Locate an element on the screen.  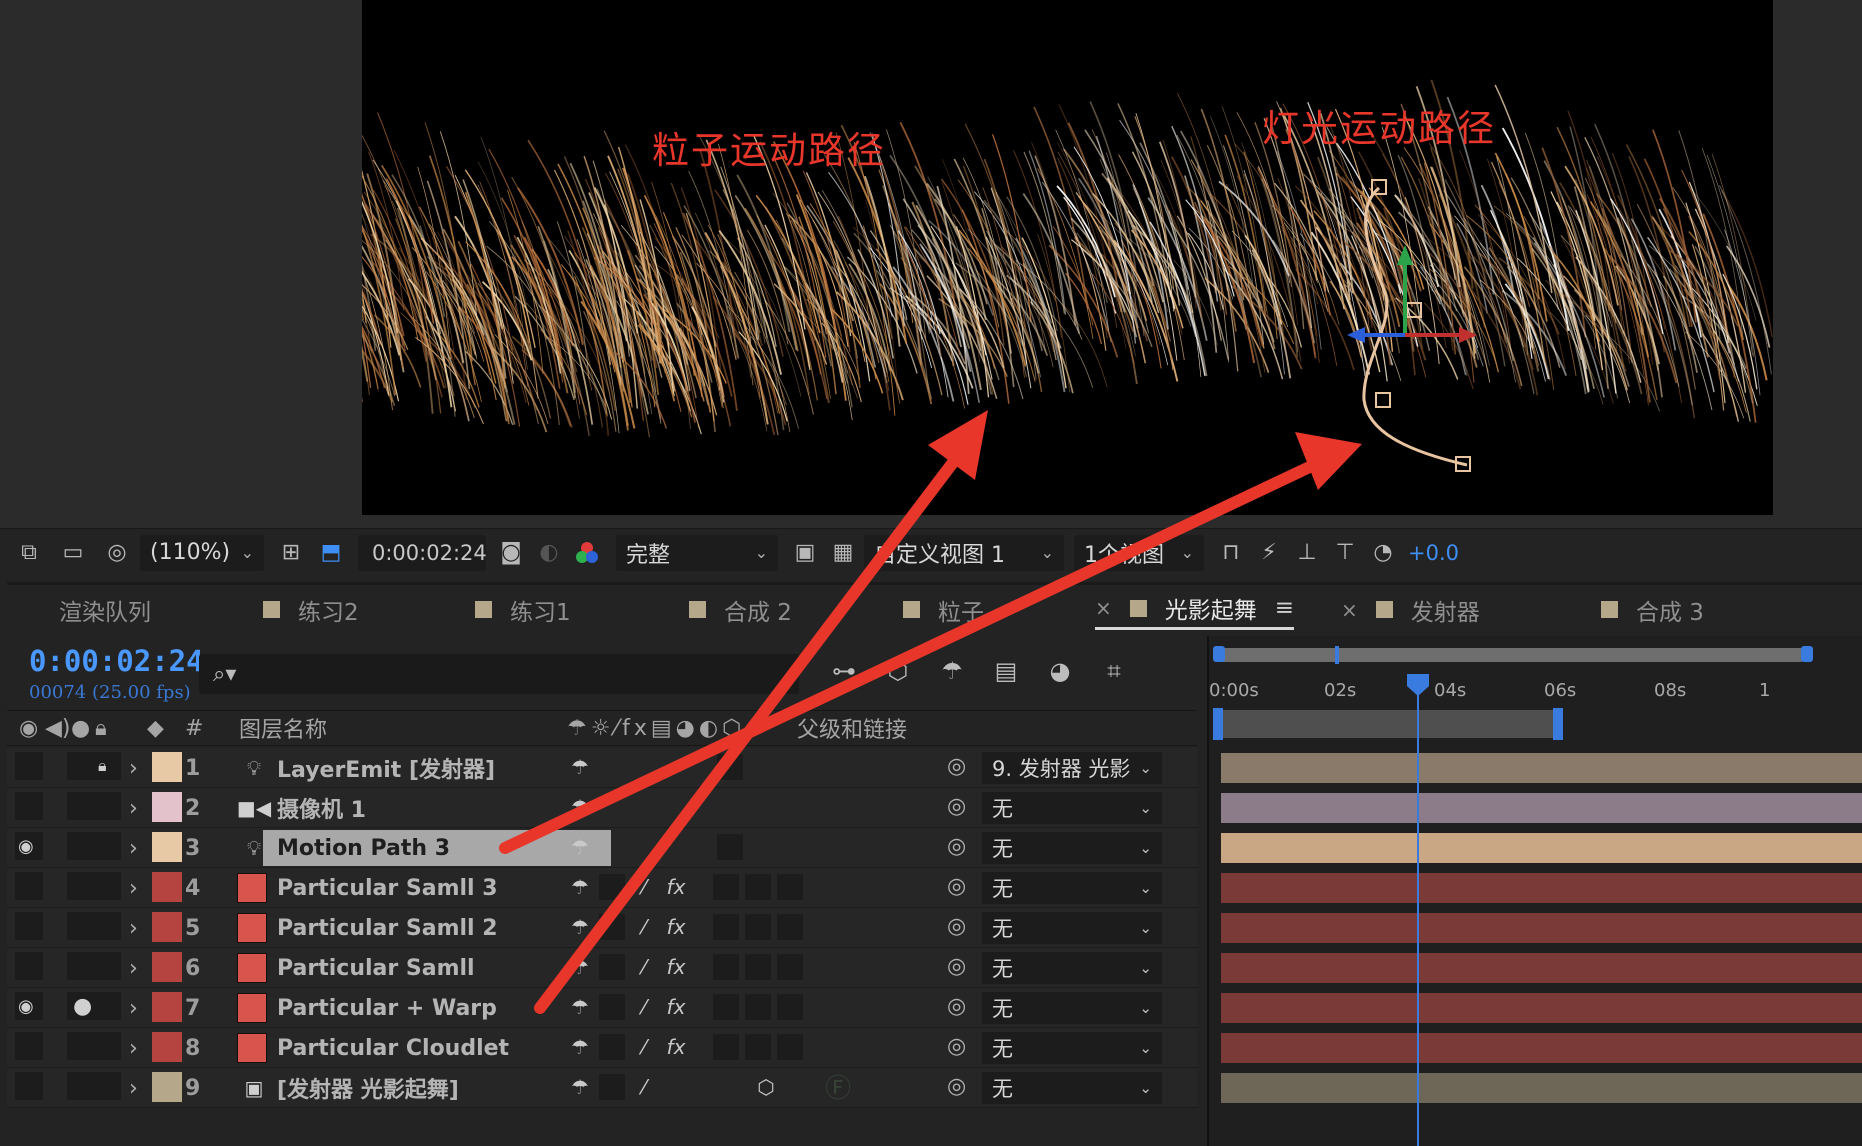
tab-light-dance: × 光影起舞 ≡ is located at coordinates (1195, 610).